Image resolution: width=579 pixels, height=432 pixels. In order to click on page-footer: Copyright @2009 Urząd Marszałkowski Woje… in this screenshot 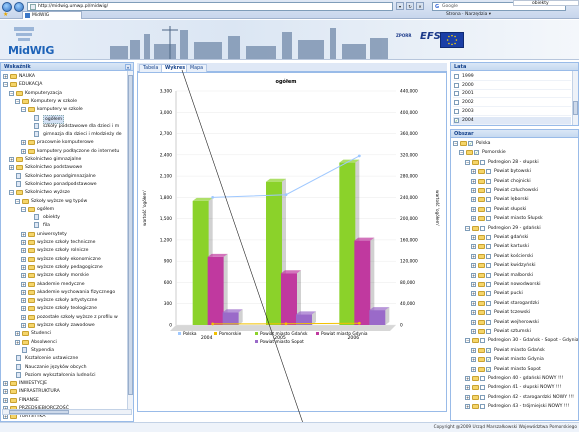, I will do `click(289, 427)`.